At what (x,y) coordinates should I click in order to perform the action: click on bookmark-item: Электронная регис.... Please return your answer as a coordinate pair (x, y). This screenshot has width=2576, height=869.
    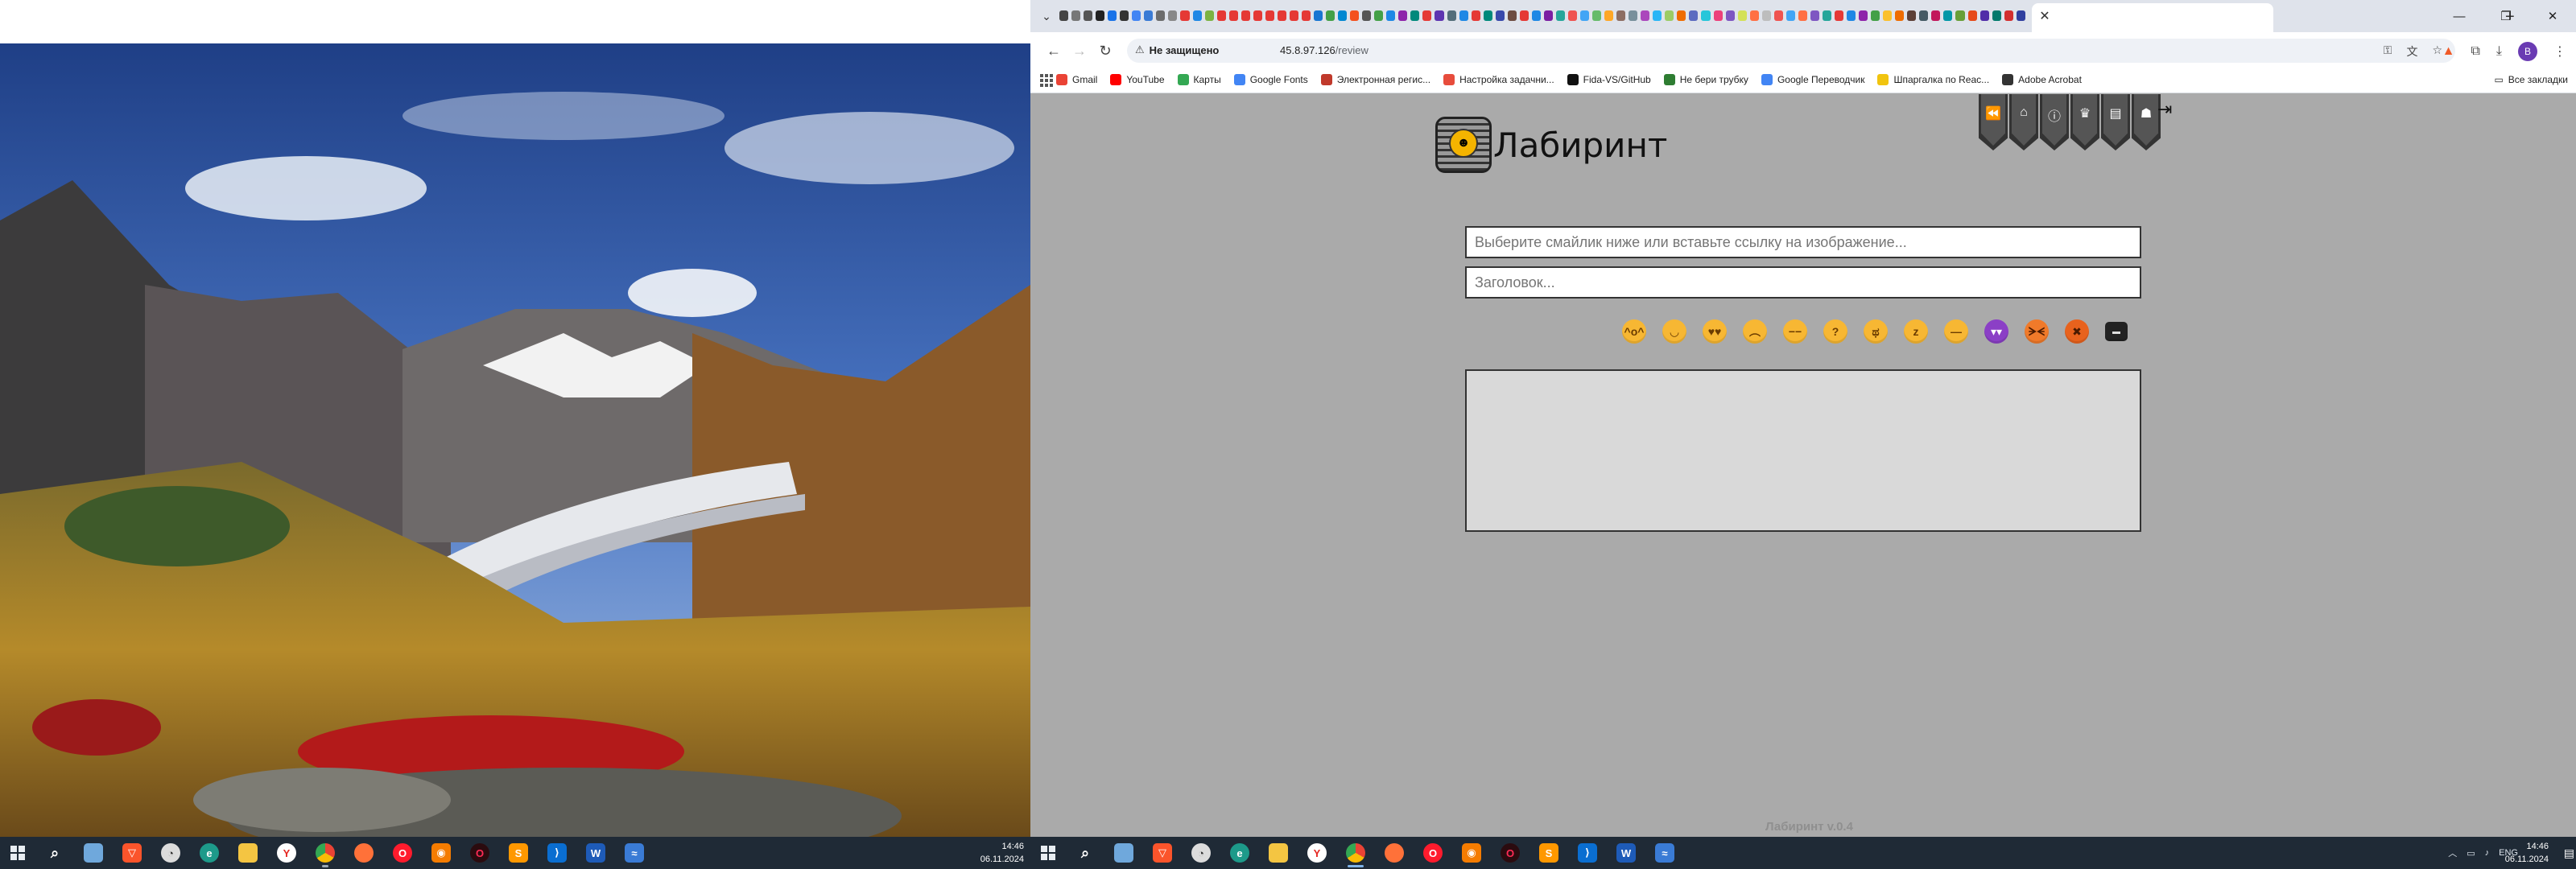
    Looking at the image, I should click on (1375, 79).